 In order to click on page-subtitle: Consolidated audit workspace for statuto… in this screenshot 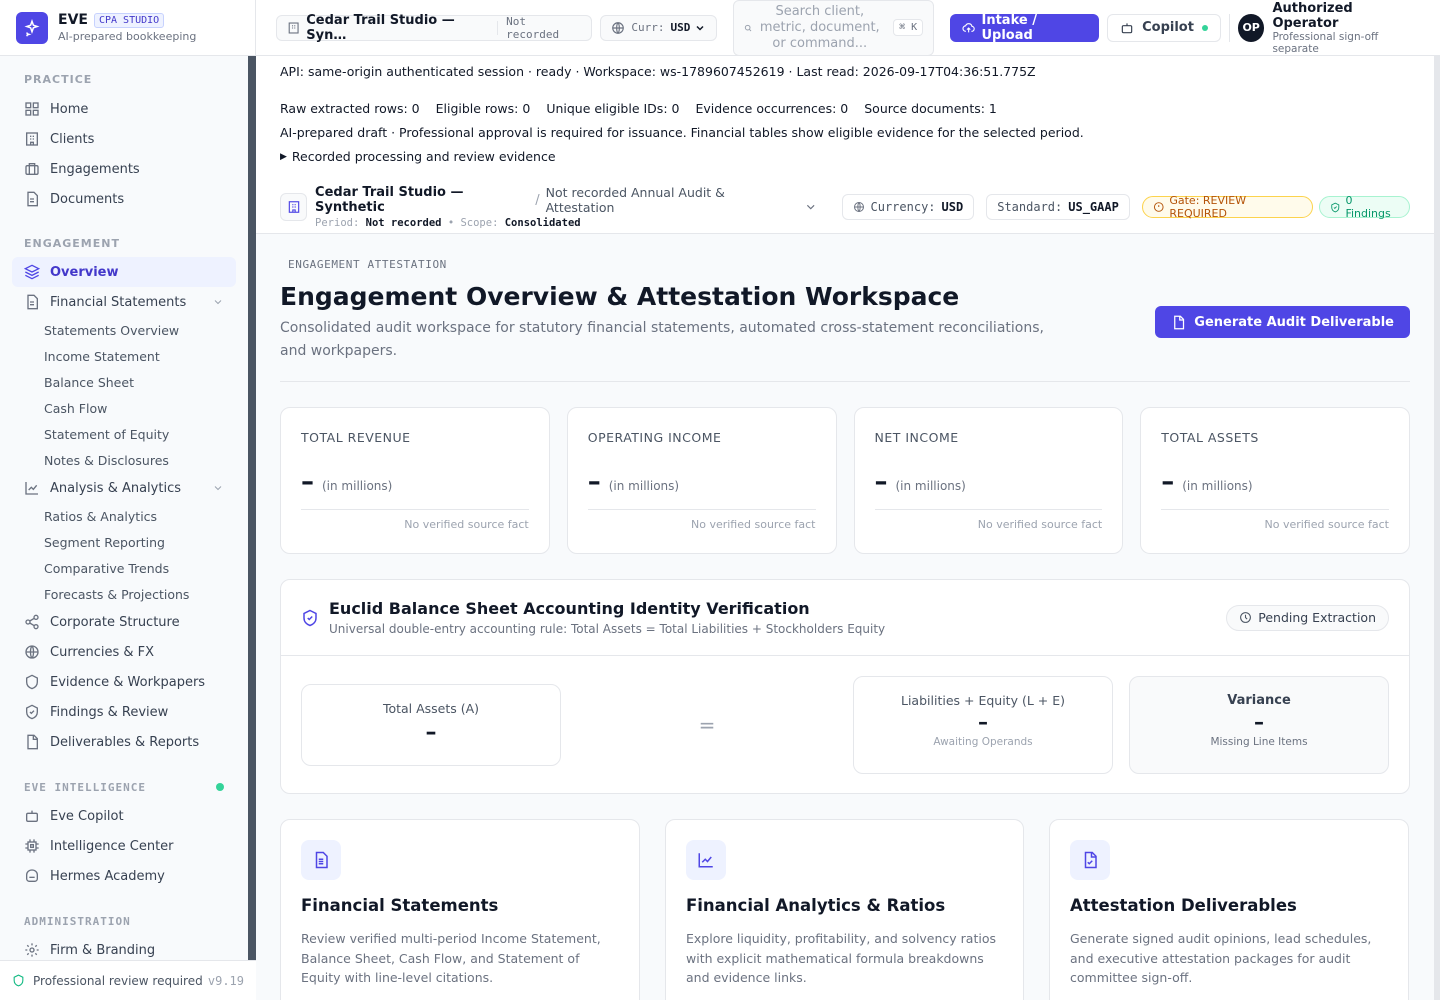, I will do `click(662, 339)`.